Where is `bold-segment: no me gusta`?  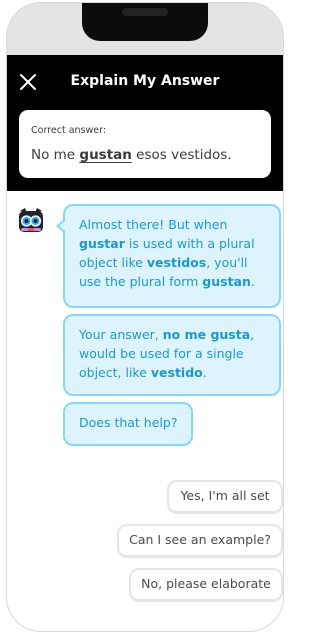 bold-segment: no me gusta is located at coordinates (206, 334).